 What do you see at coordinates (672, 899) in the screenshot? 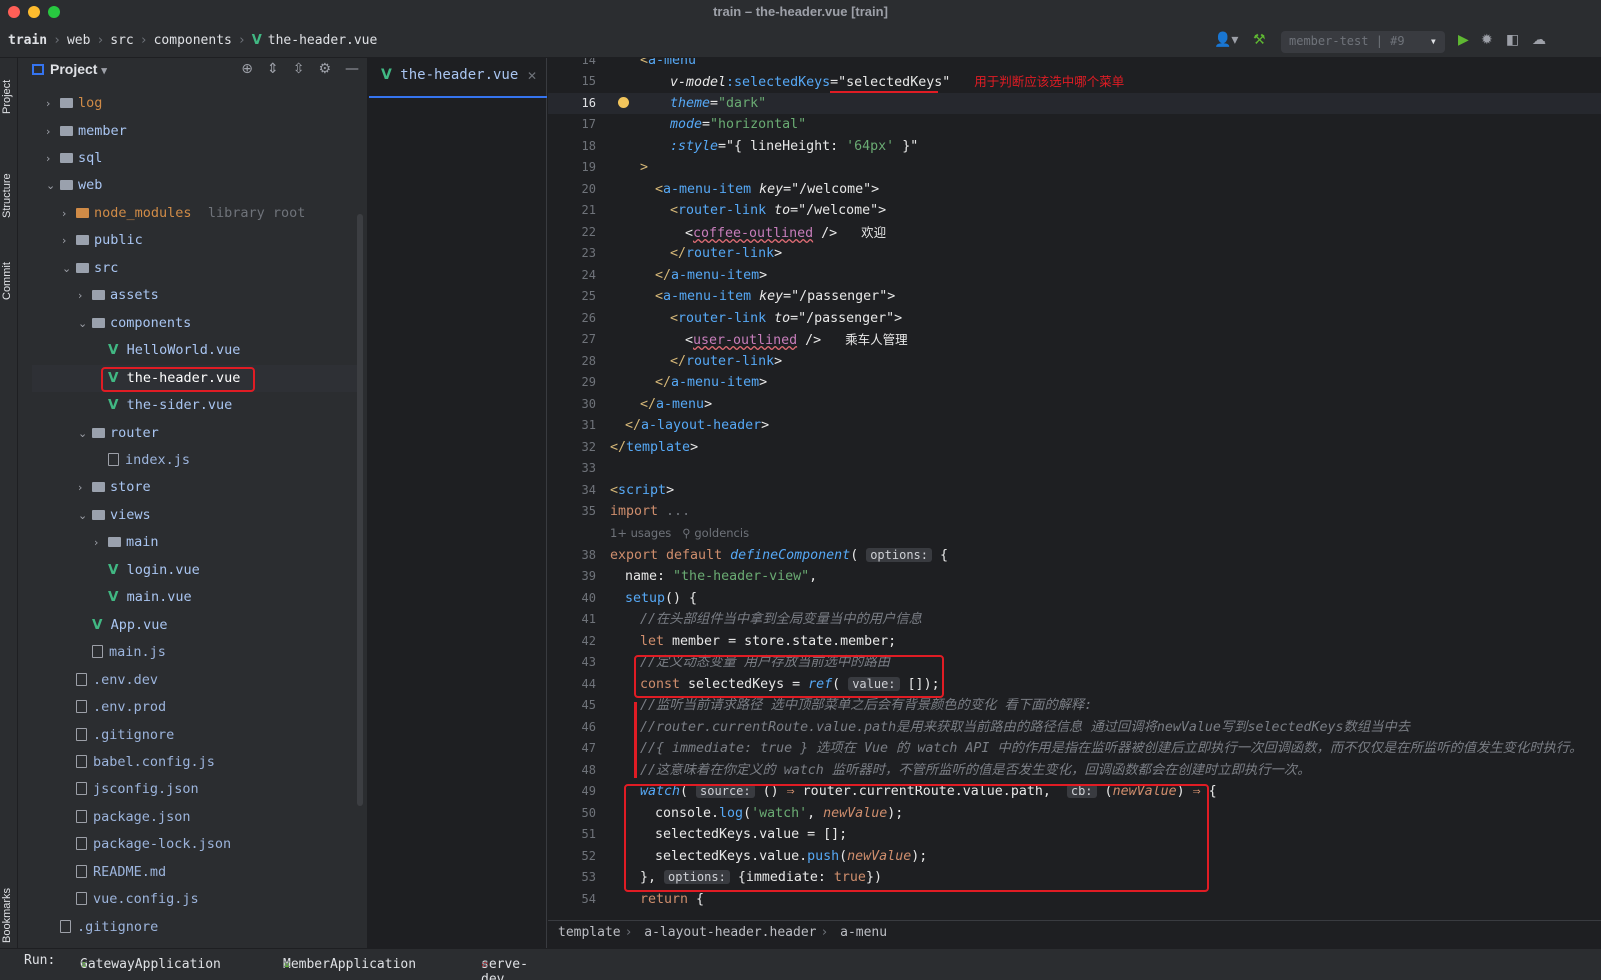
I see `code-line: return {` at bounding box center [672, 899].